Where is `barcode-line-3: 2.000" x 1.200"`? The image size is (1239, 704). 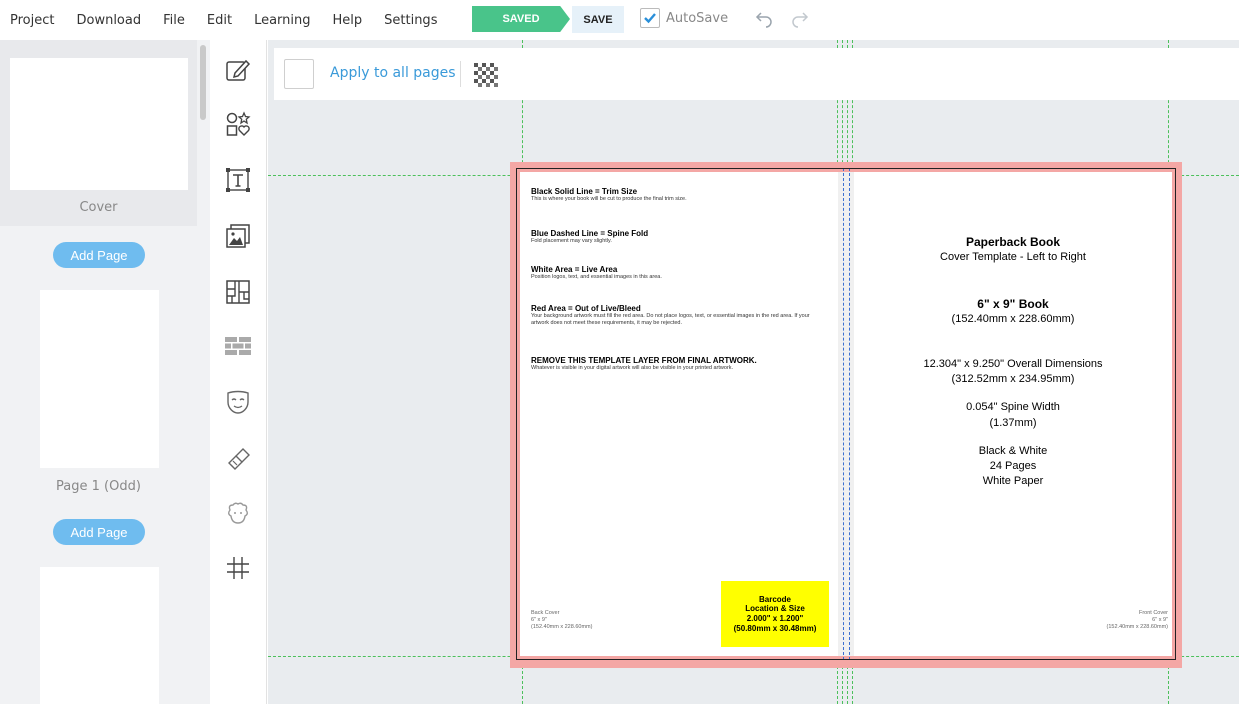 barcode-line-3: 2.000" x 1.200" is located at coordinates (775, 618).